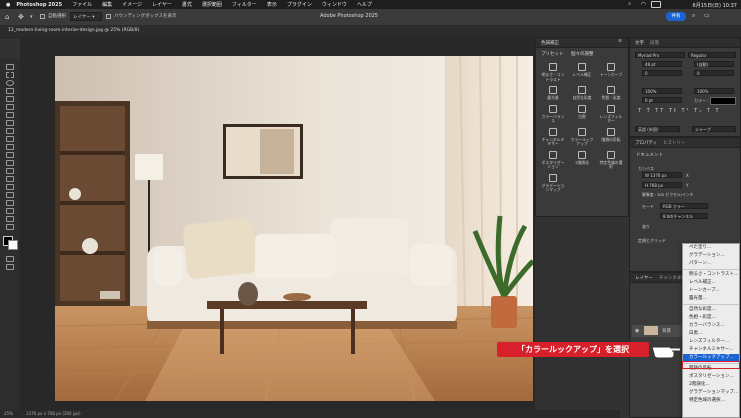 The height and width of the screenshot is (418, 741). Describe the element at coordinates (662, 64) in the screenshot. I see `font-size-field: 48 pt` at that location.